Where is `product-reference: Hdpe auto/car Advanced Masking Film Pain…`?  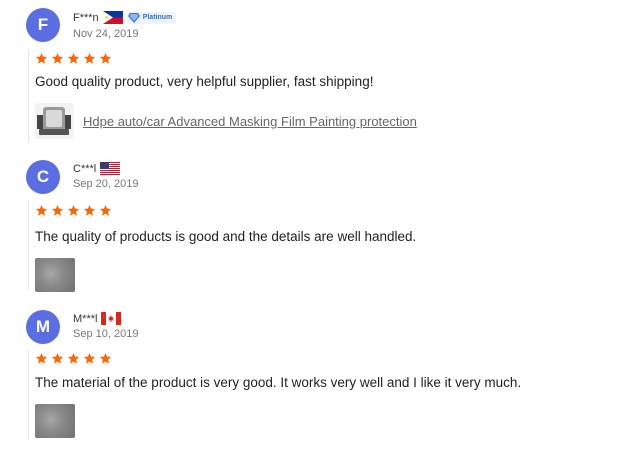
product-reference: Hdpe auto/car Advanced Masking Film Pain… is located at coordinates (226, 121).